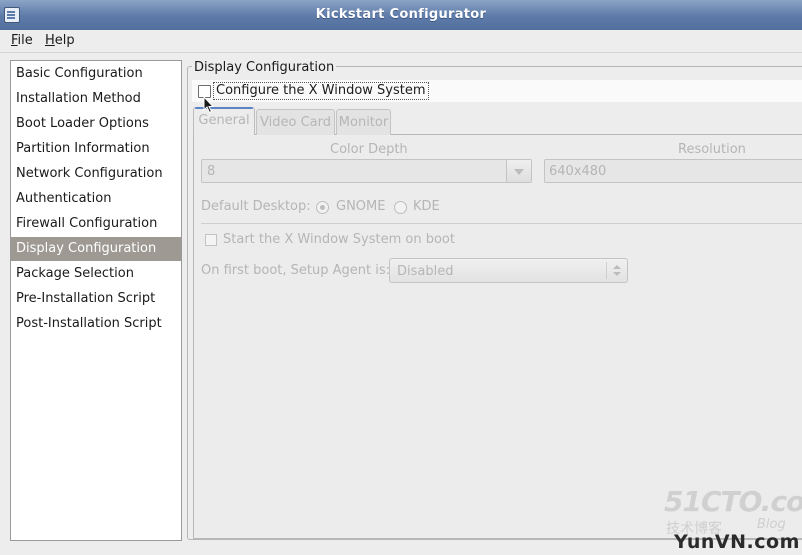 The width and height of the screenshot is (802, 555). Describe the element at coordinates (96, 174) in the screenshot. I see `sidebar-item-network-configuration: Network Configuration` at that location.